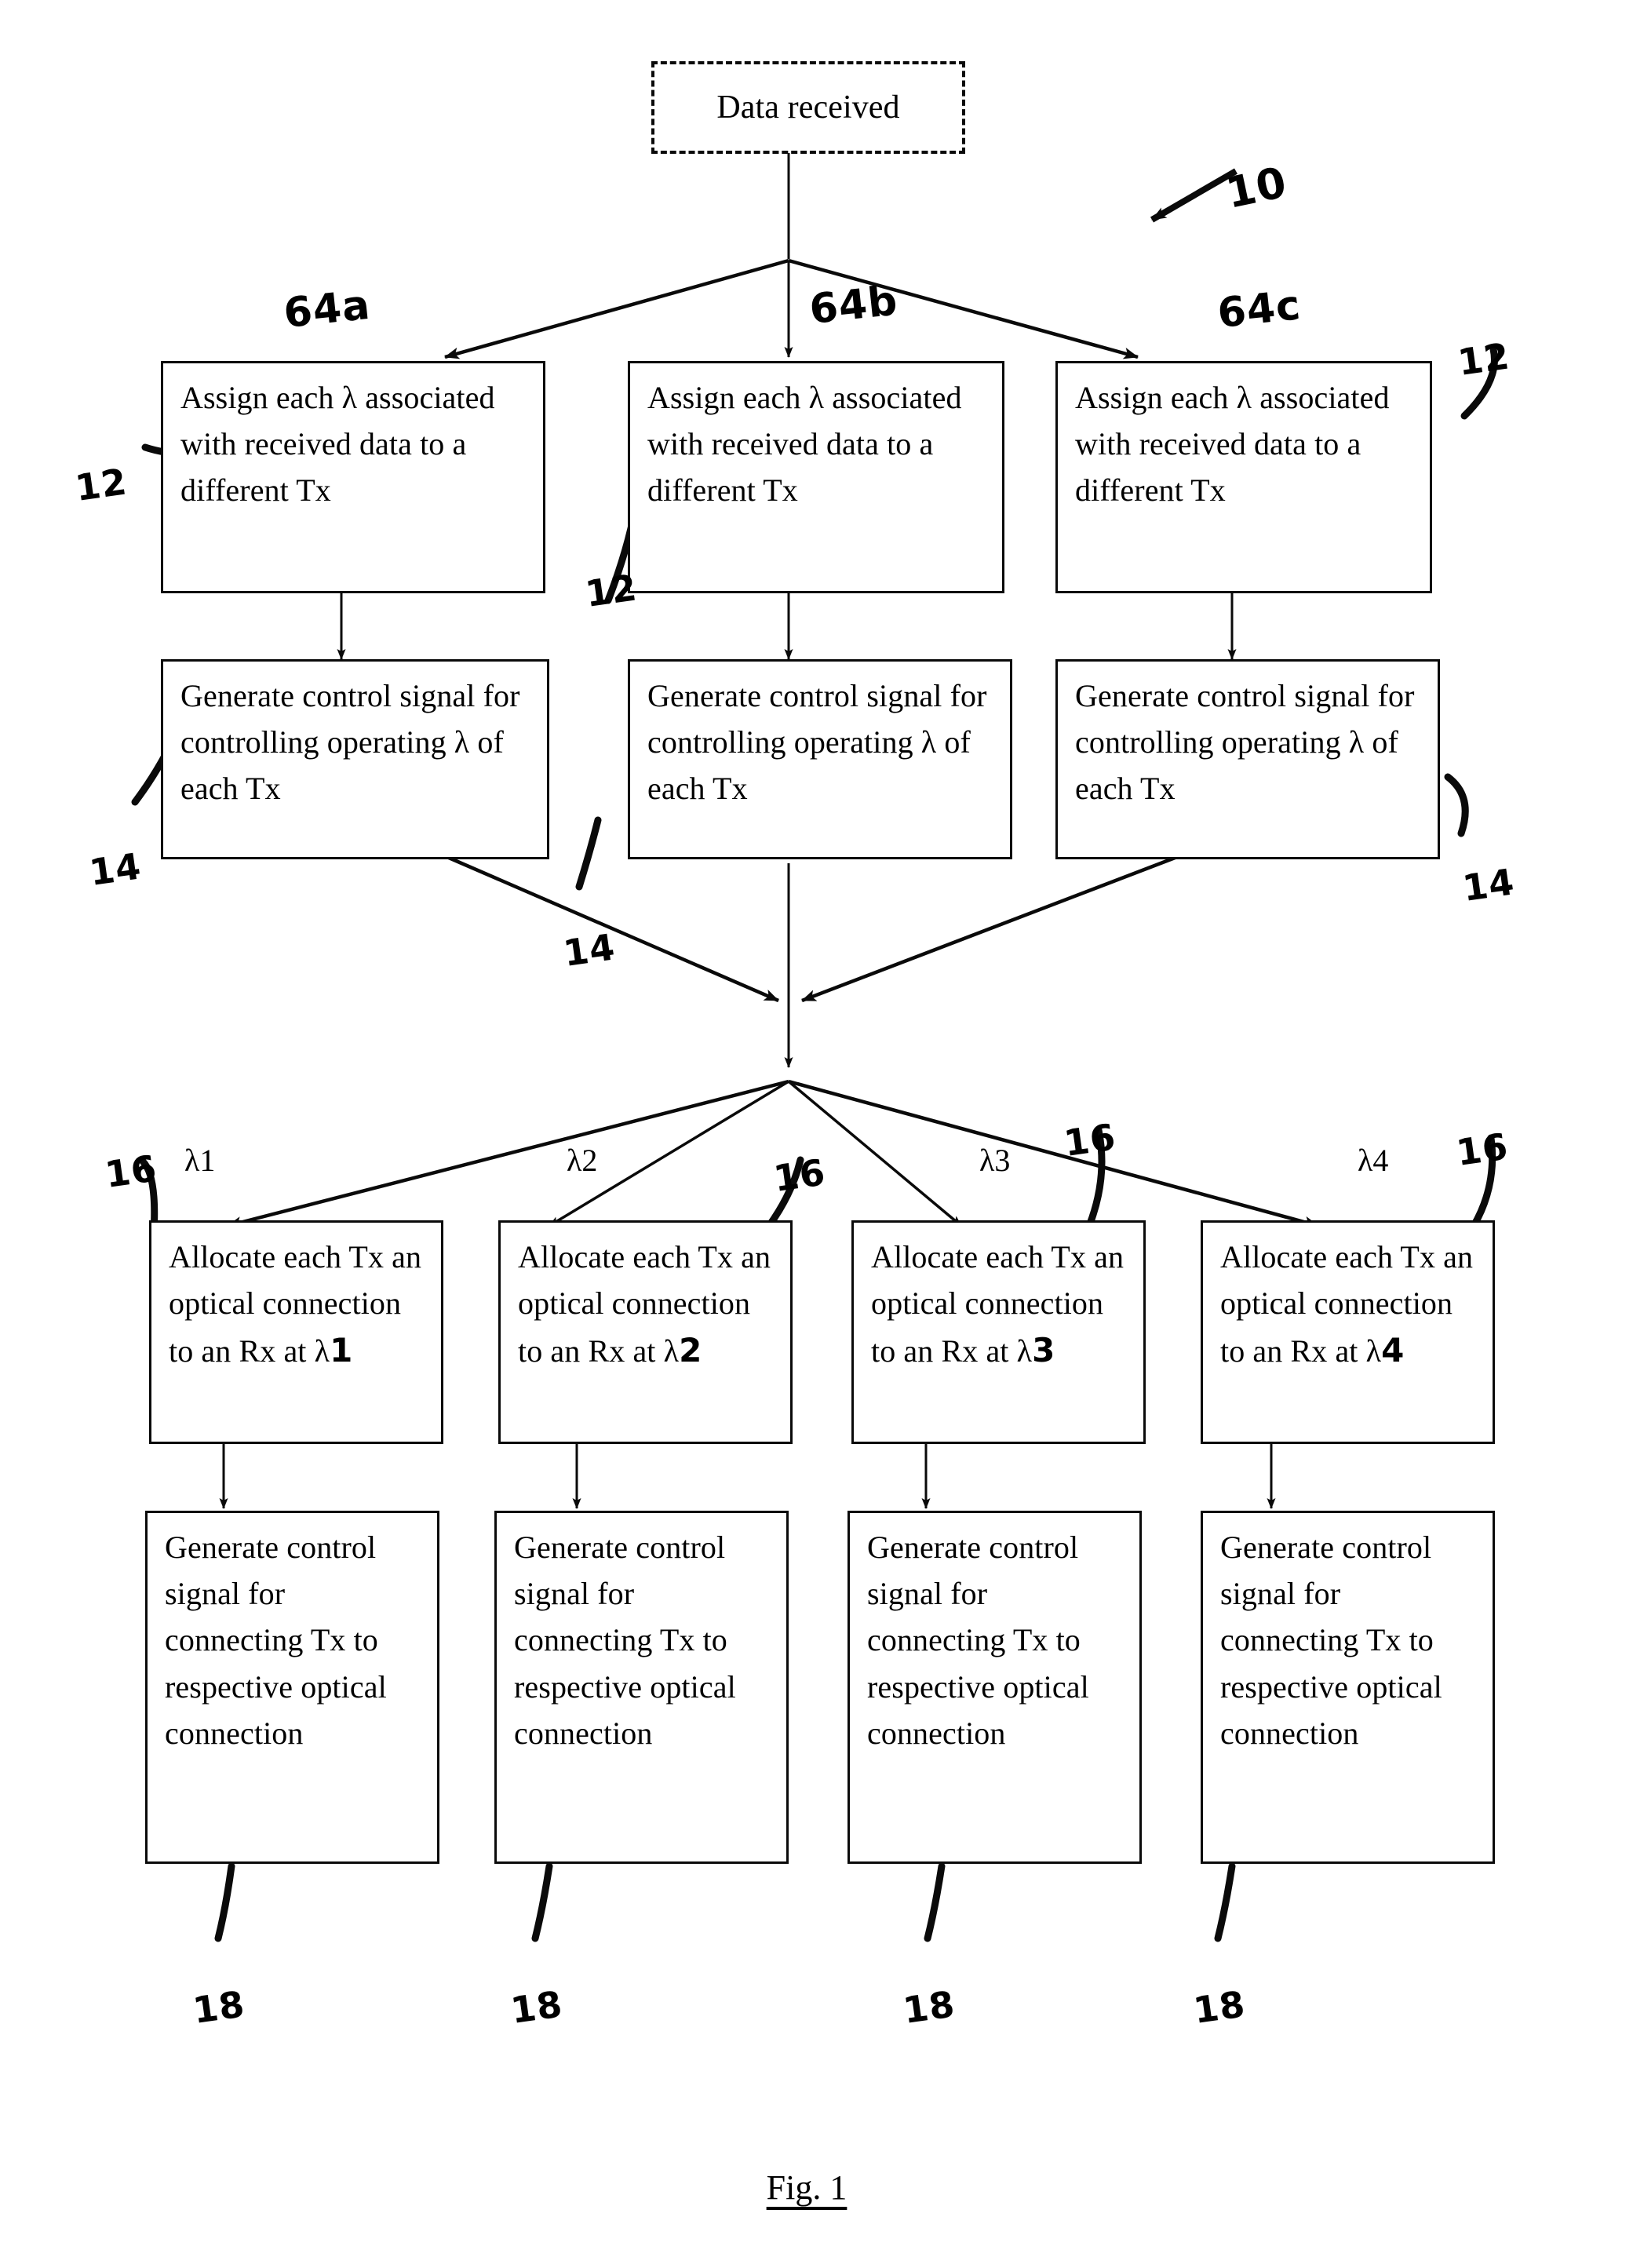  Describe the element at coordinates (929, 2007) in the screenshot. I see `reference-numeral-18-3: 18` at that location.